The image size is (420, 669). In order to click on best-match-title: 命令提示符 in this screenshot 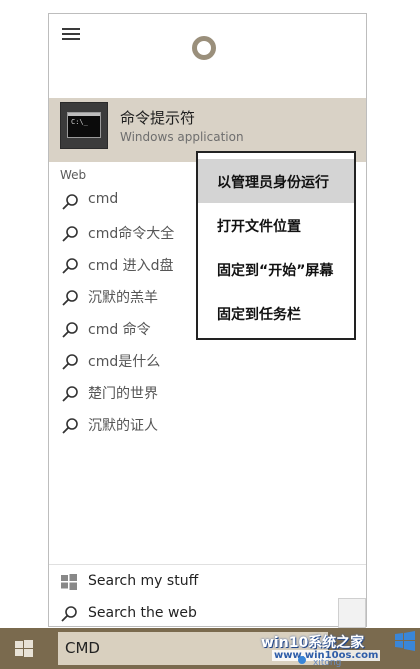, I will do `click(158, 118)`.